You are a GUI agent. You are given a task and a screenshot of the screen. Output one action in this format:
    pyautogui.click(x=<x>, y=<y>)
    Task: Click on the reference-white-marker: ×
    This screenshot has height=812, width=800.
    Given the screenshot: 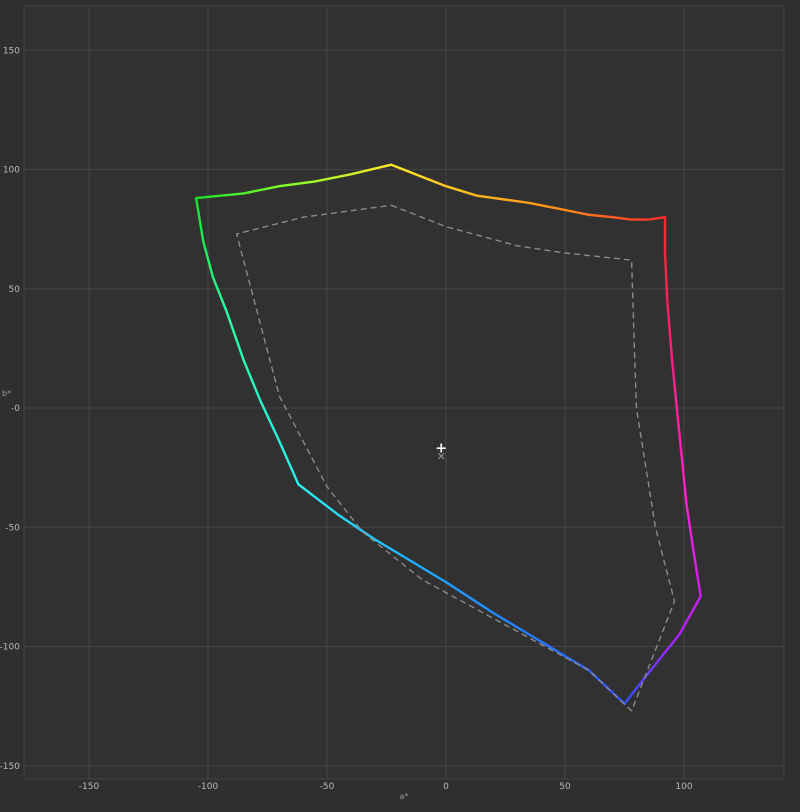 What is the action you would take?
    pyautogui.click(x=441, y=456)
    